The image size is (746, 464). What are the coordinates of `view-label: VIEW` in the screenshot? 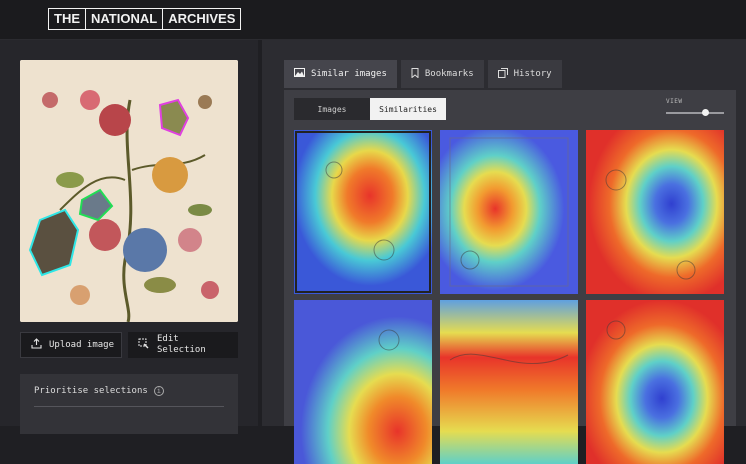 It's located at (674, 101).